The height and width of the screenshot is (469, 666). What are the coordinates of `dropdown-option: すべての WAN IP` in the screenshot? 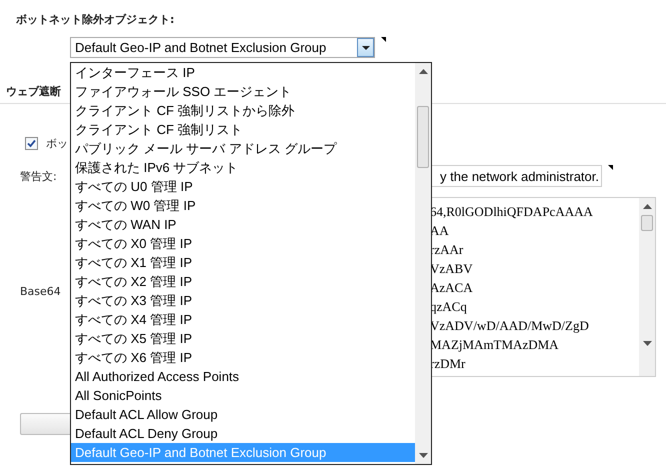 It's located at (243, 224).